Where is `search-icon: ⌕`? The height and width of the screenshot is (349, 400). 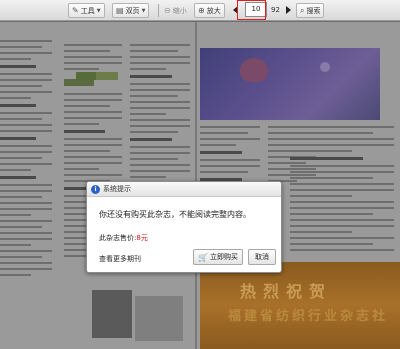 search-icon: ⌕ is located at coordinates (302, 10).